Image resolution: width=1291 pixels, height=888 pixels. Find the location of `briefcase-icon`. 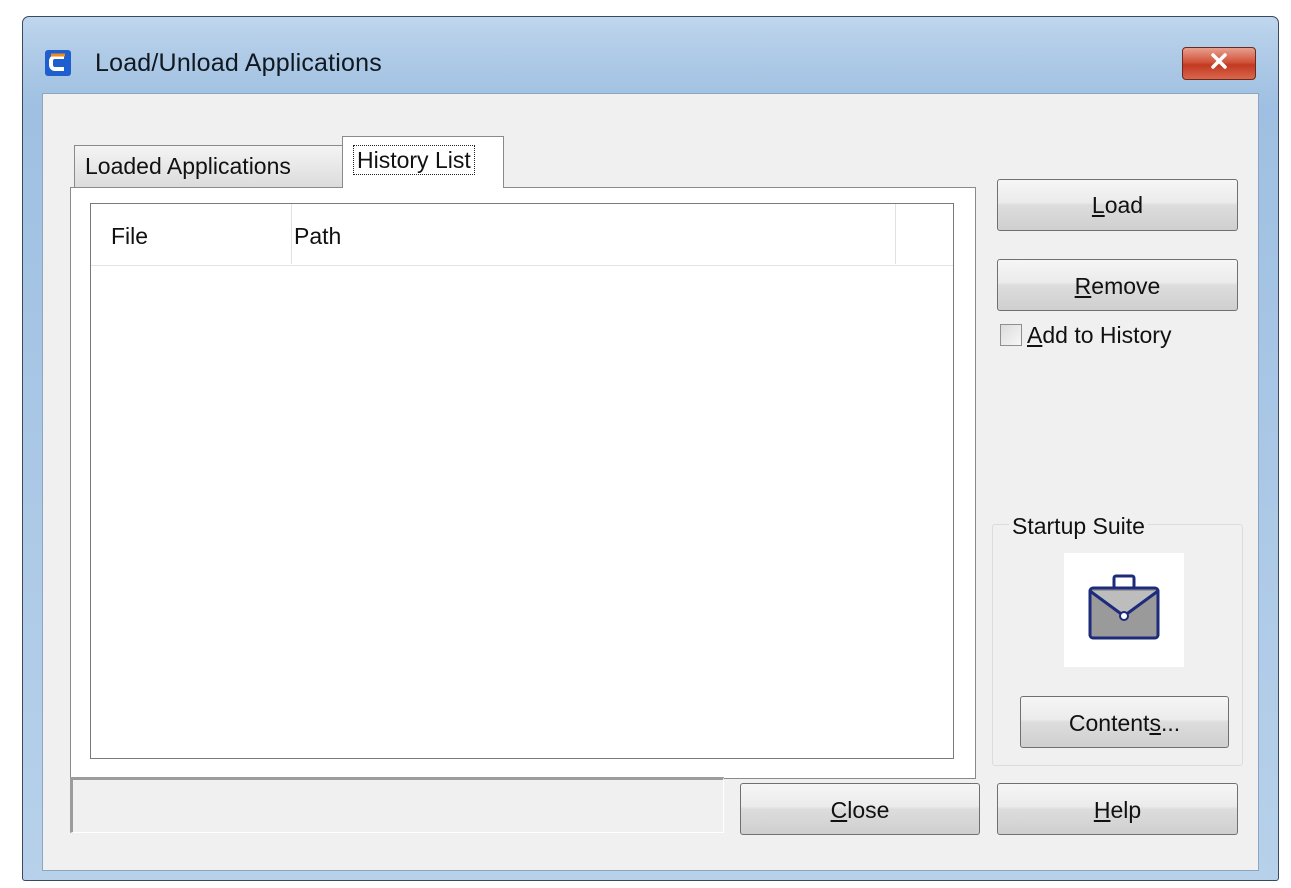

briefcase-icon is located at coordinates (1124, 610).